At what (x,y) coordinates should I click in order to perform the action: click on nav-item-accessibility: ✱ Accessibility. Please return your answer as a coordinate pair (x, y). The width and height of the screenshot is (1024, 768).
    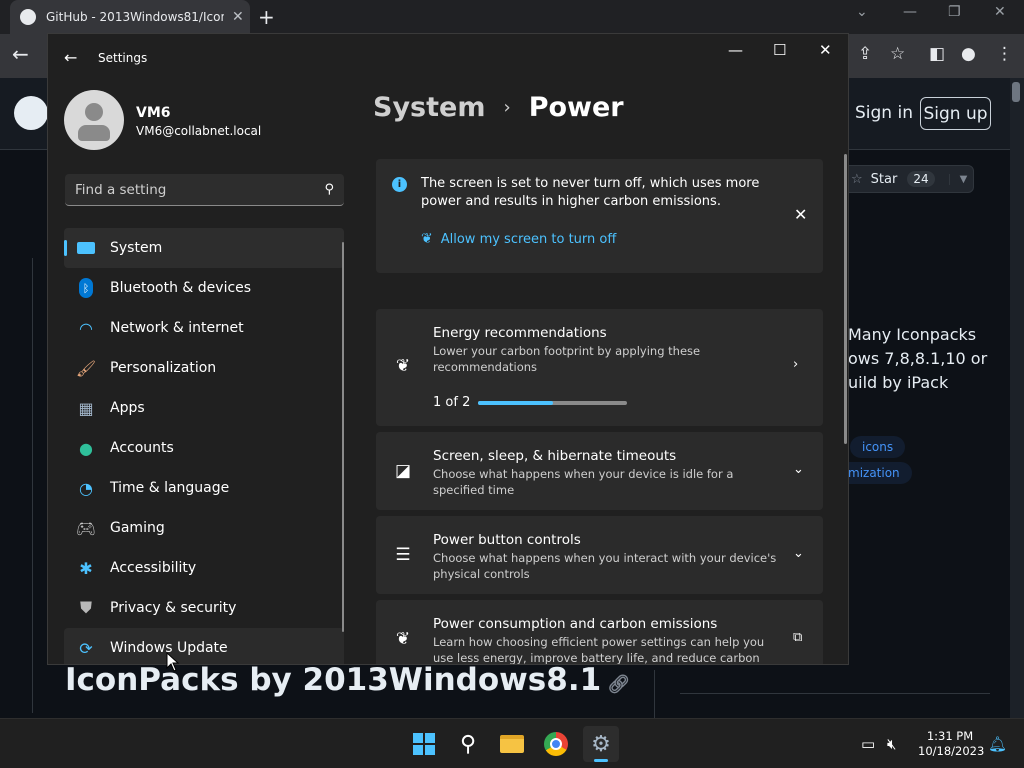
    Looking at the image, I should click on (204, 568).